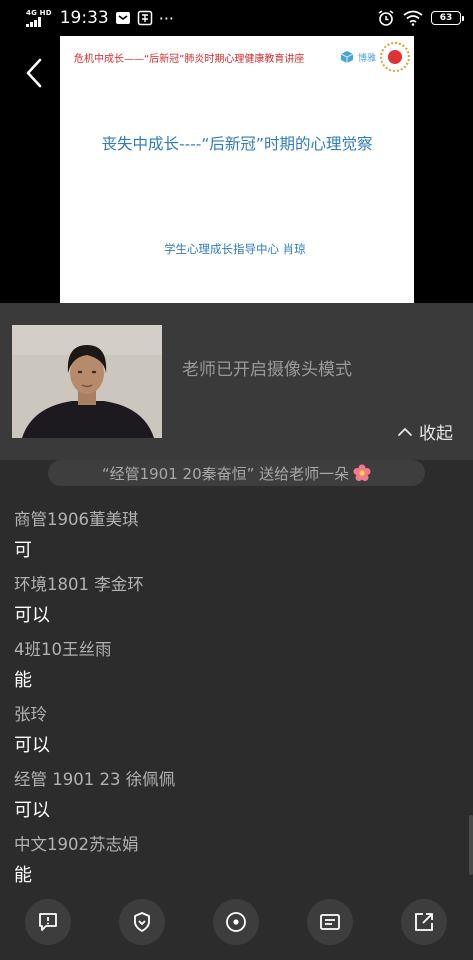 The width and height of the screenshot is (473, 960). Describe the element at coordinates (234, 794) in the screenshot. I see `chat-message: 经管 1901 23 徐佩佩 可以` at that location.